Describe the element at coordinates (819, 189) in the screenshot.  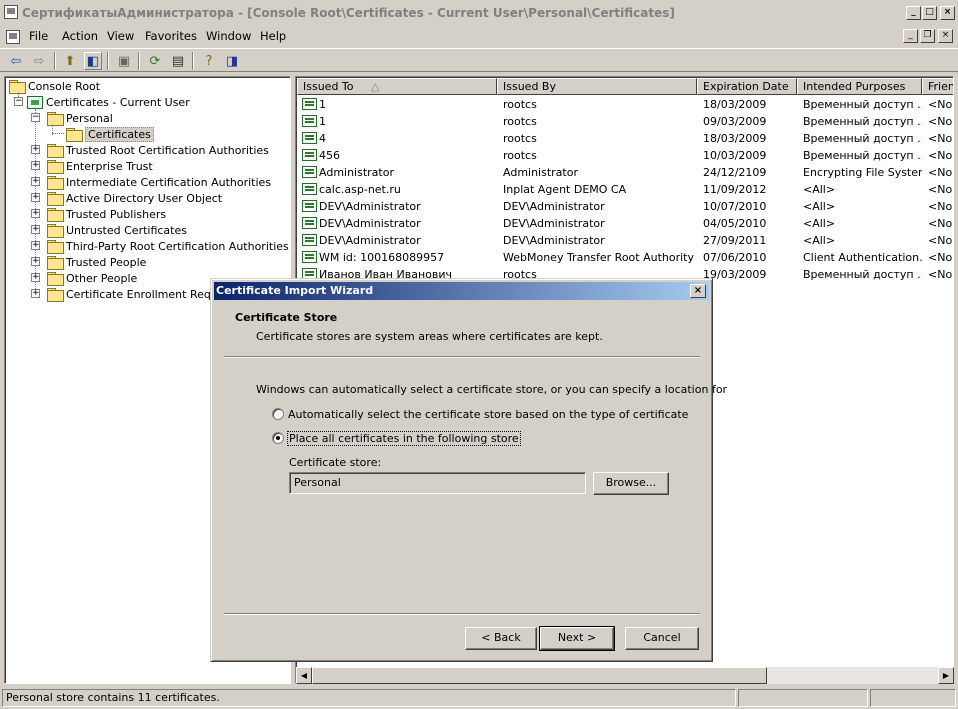
I see `table-cell: <All>` at that location.